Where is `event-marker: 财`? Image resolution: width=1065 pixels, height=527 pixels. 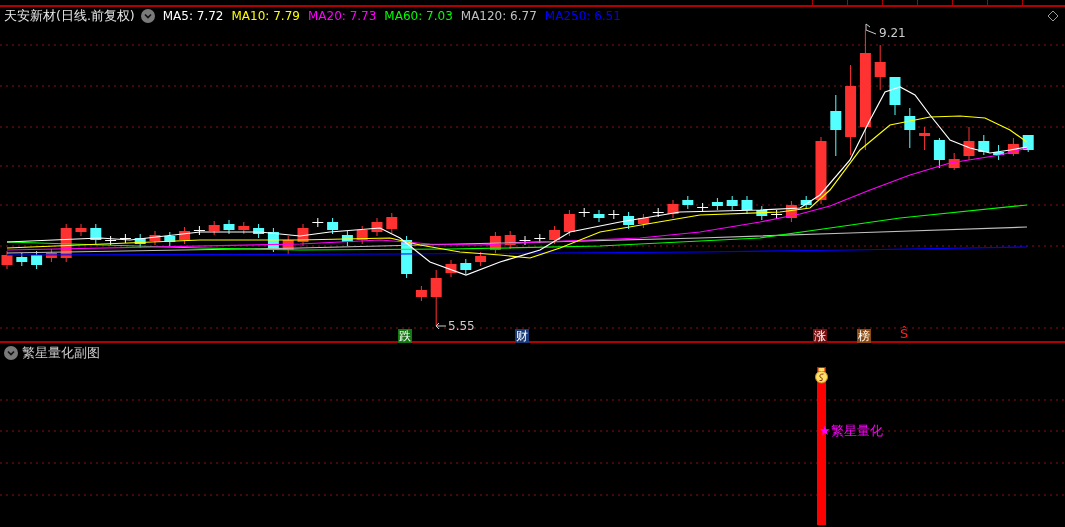 event-marker: 财 is located at coordinates (522, 336).